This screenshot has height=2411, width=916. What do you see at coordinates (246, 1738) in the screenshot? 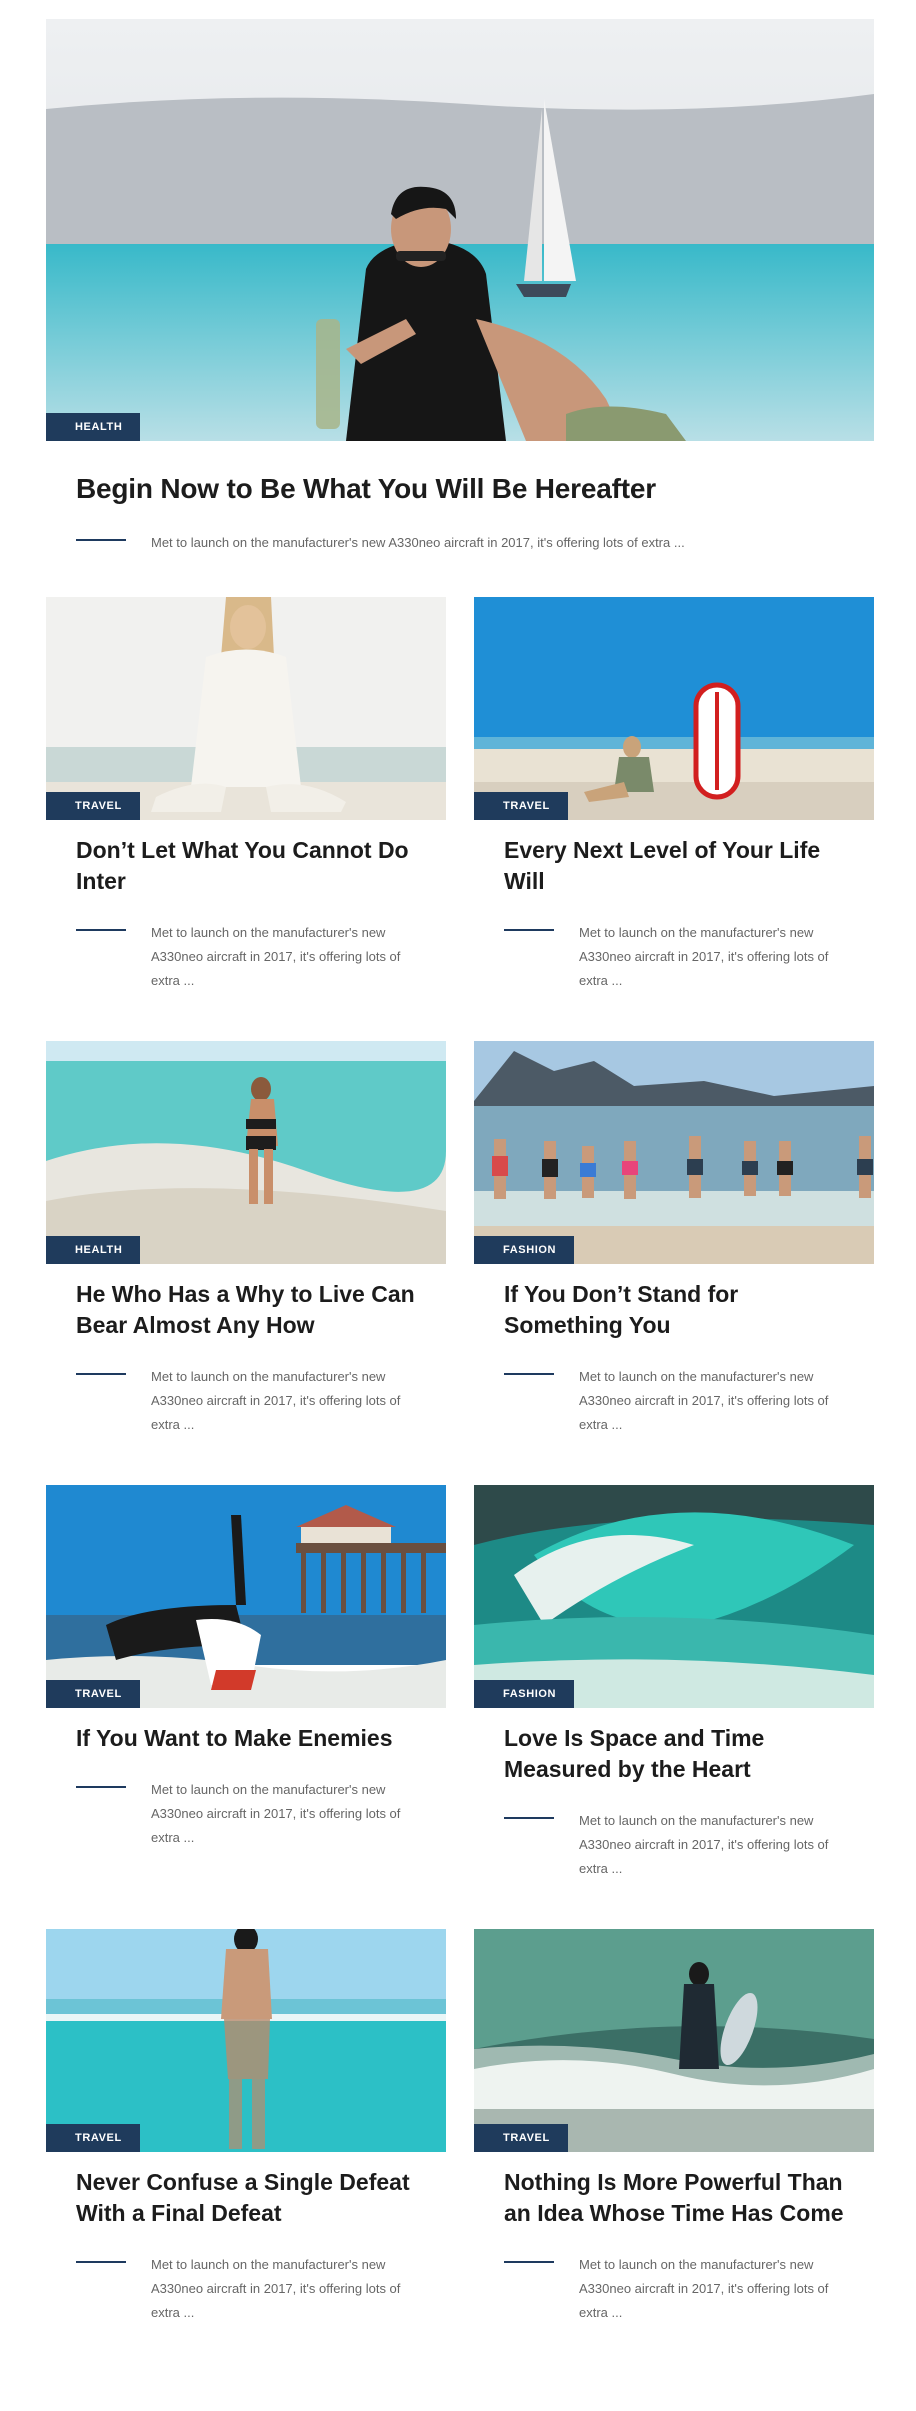
I see `post-title: If You Want to Make Enemies` at bounding box center [246, 1738].